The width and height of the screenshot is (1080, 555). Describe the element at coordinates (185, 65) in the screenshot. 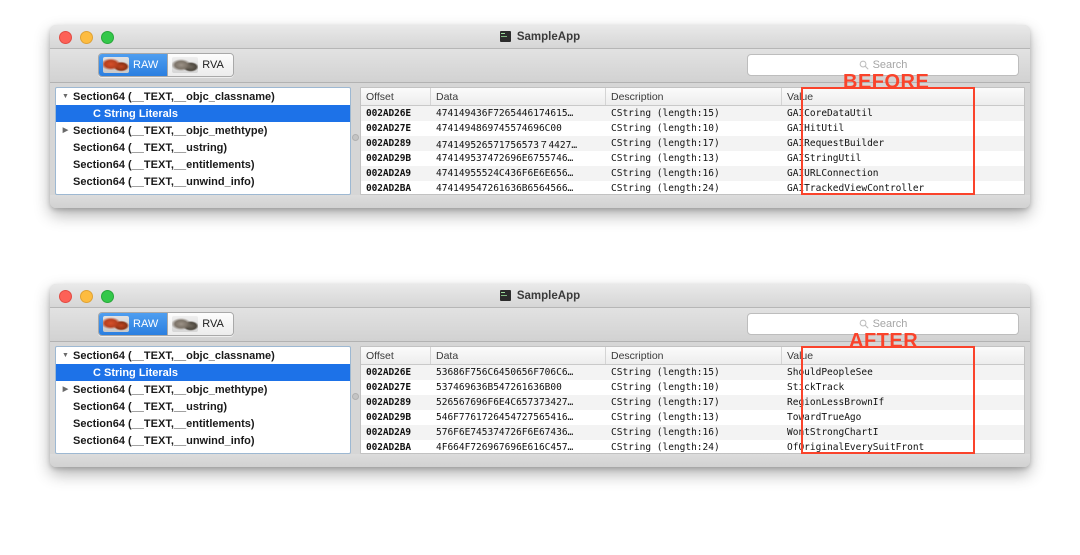

I see `rva-thumbnail-icon` at that location.